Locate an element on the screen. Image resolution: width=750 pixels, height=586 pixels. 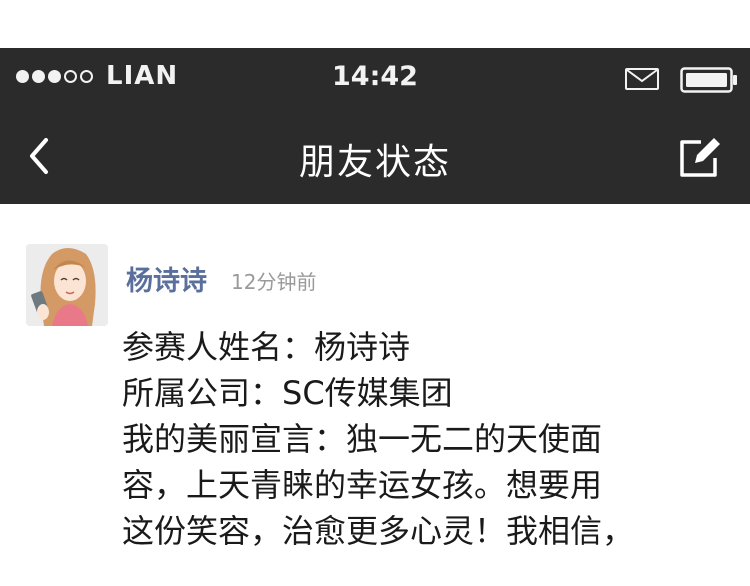
compose-edit-icon is located at coordinates (700, 157).